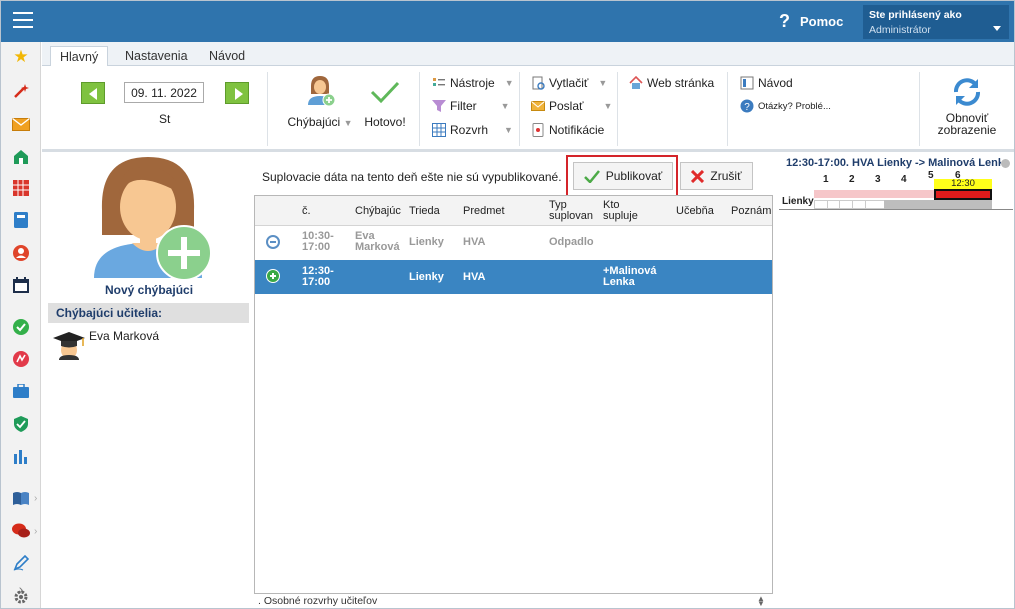  What do you see at coordinates (896, 209) in the screenshot?
I see `timeline-divider` at bounding box center [896, 209].